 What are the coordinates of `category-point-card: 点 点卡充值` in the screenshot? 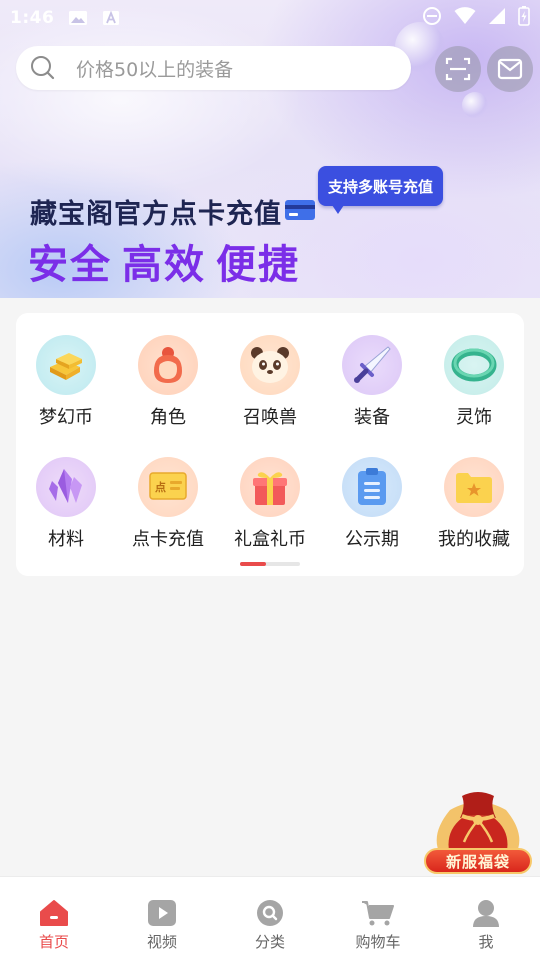 It's located at (168, 504).